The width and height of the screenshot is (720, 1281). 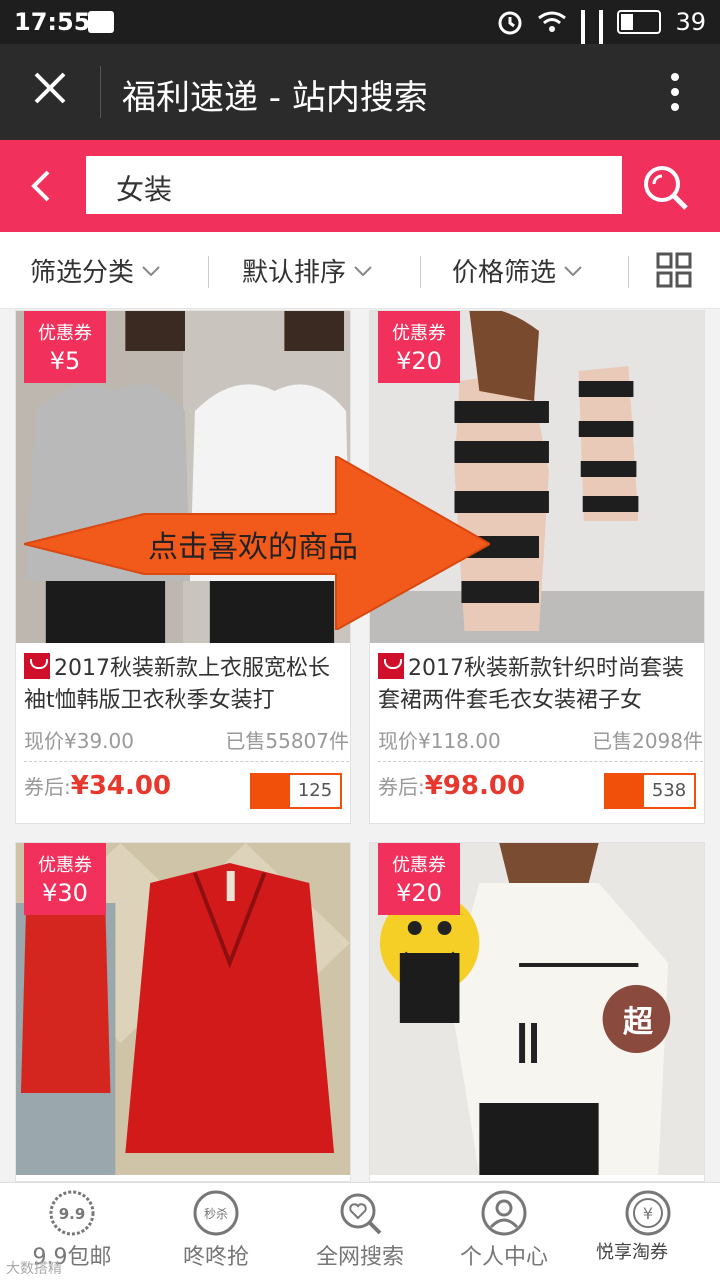 I want to click on filter-bar: 筛选分类 默认排序 价格筛选, so click(x=360, y=270).